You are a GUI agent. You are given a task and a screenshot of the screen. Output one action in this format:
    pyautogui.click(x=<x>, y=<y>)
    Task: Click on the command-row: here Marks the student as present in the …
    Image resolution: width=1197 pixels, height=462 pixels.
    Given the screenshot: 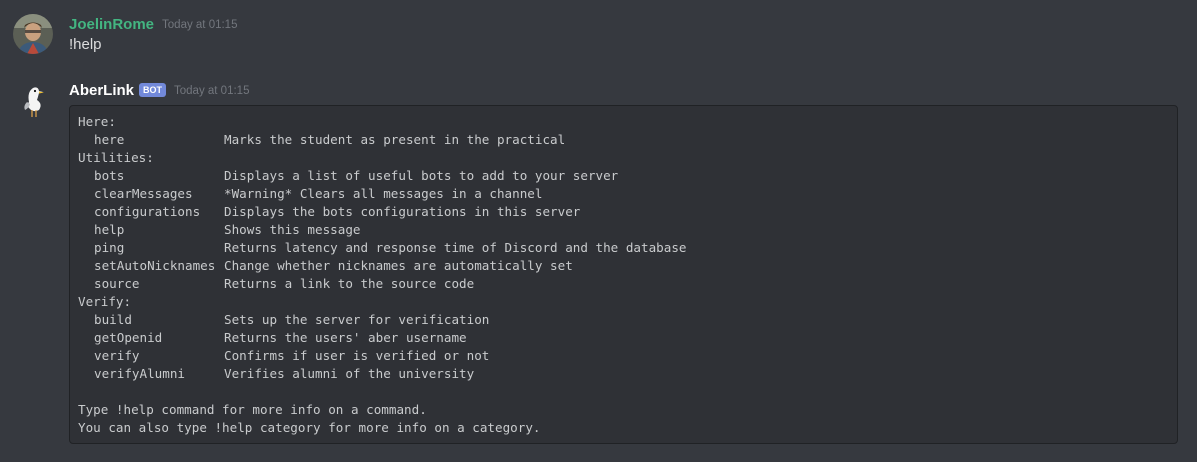 What is the action you would take?
    pyautogui.click(x=627, y=140)
    